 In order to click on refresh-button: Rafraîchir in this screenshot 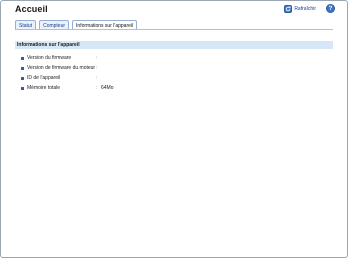, I will do `click(300, 8)`.